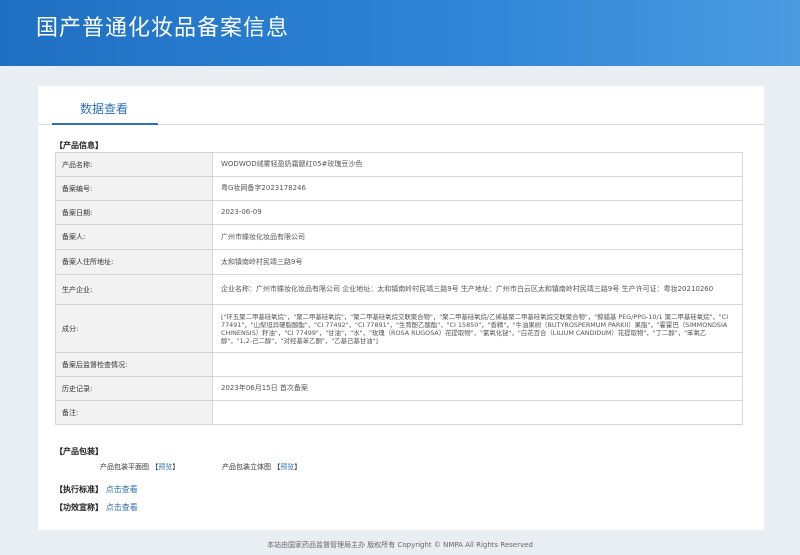 This screenshot has height=555, width=800. Describe the element at coordinates (477, 237) in the screenshot. I see `row-value-registrant: 广州市蝶妆化妆品有限公司` at that location.